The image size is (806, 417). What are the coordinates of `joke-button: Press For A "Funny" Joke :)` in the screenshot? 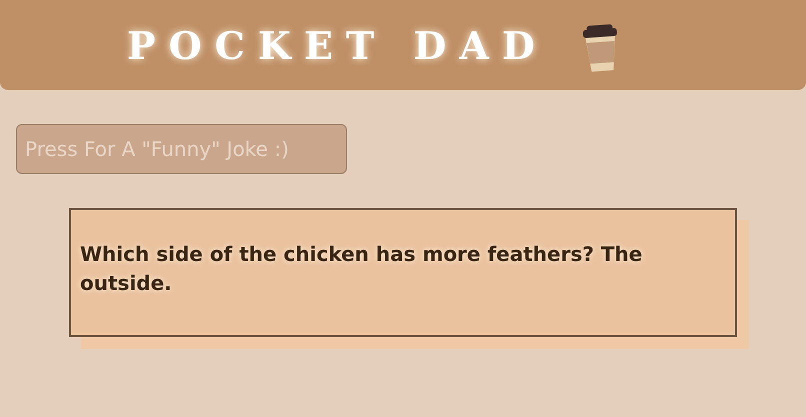 It's located at (181, 149).